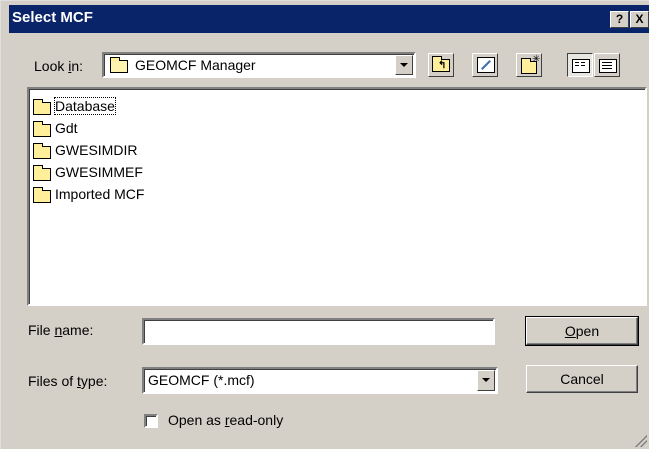 This screenshot has width=649, height=449. What do you see at coordinates (100, 194) in the screenshot?
I see `list-item-label: Imported MCF` at bounding box center [100, 194].